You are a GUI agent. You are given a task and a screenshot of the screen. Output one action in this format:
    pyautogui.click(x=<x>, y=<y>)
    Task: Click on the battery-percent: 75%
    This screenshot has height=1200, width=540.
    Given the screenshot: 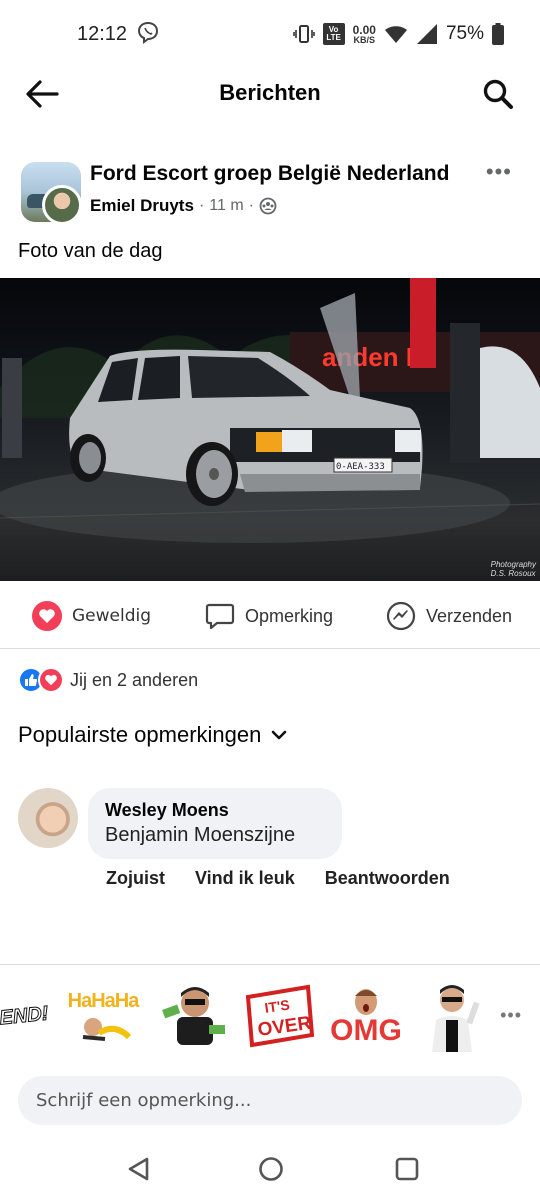 What is the action you would take?
    pyautogui.click(x=464, y=33)
    